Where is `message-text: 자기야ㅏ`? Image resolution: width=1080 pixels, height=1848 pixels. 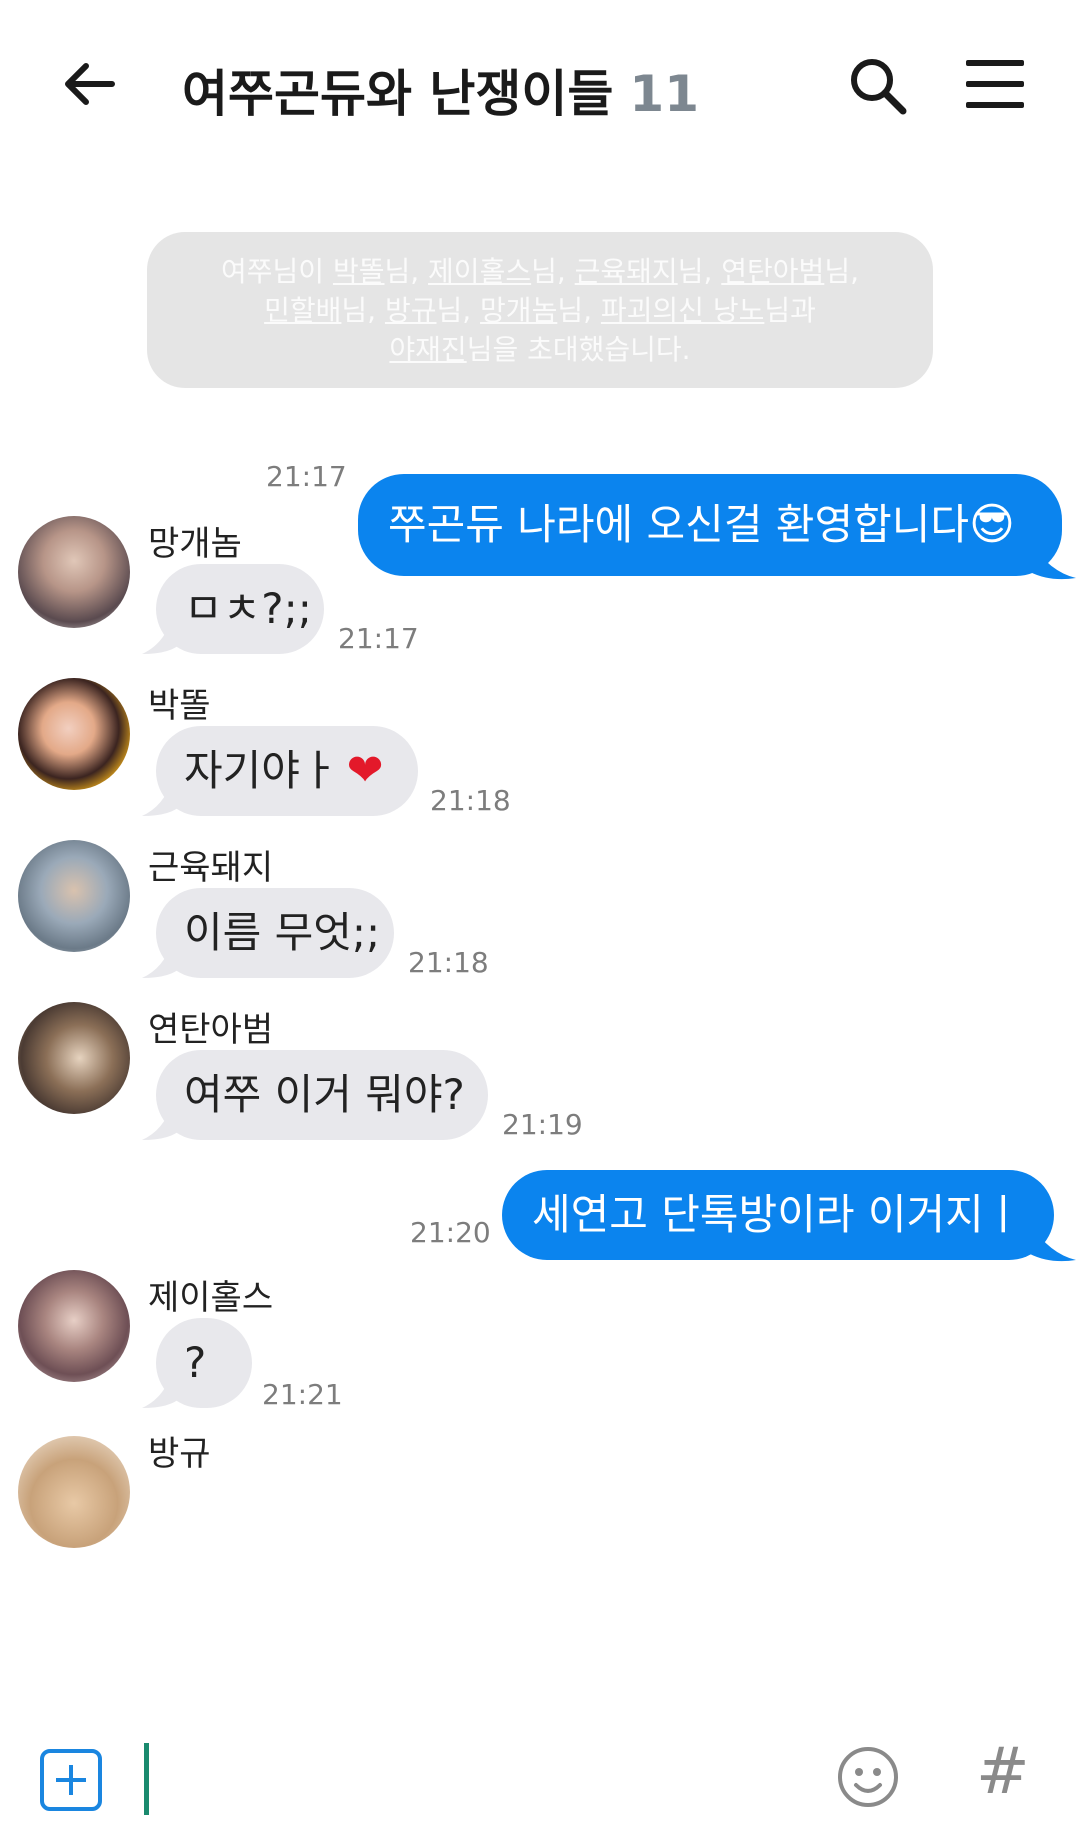 message-text: 자기야ㅏ is located at coordinates (261, 770).